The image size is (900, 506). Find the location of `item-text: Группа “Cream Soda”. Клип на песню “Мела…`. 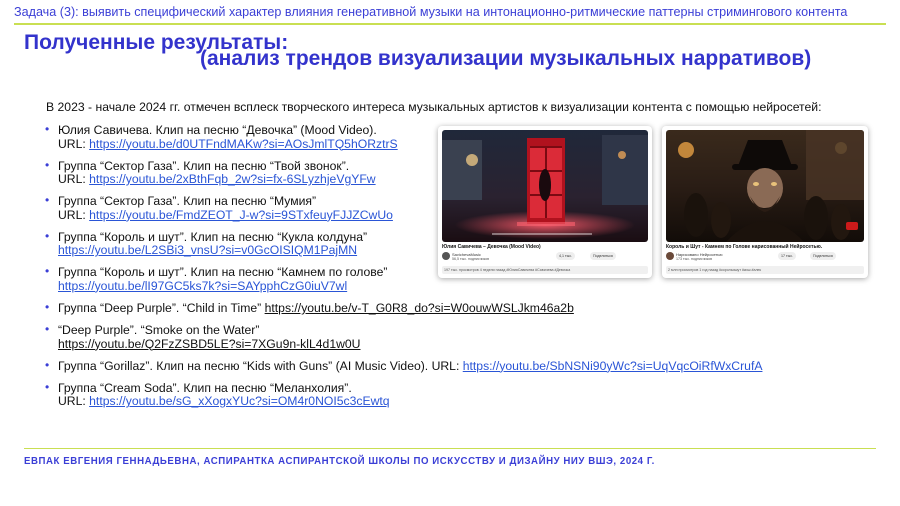

item-text: Группа “Cream Soda”. Клип на песню “Мела… is located at coordinates (205, 387).